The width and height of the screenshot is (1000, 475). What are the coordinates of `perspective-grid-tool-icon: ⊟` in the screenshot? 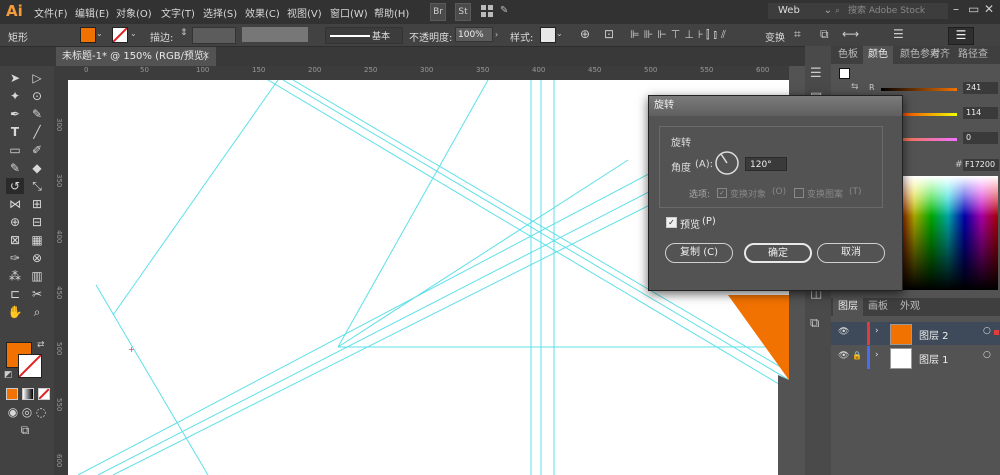 It's located at (37, 222).